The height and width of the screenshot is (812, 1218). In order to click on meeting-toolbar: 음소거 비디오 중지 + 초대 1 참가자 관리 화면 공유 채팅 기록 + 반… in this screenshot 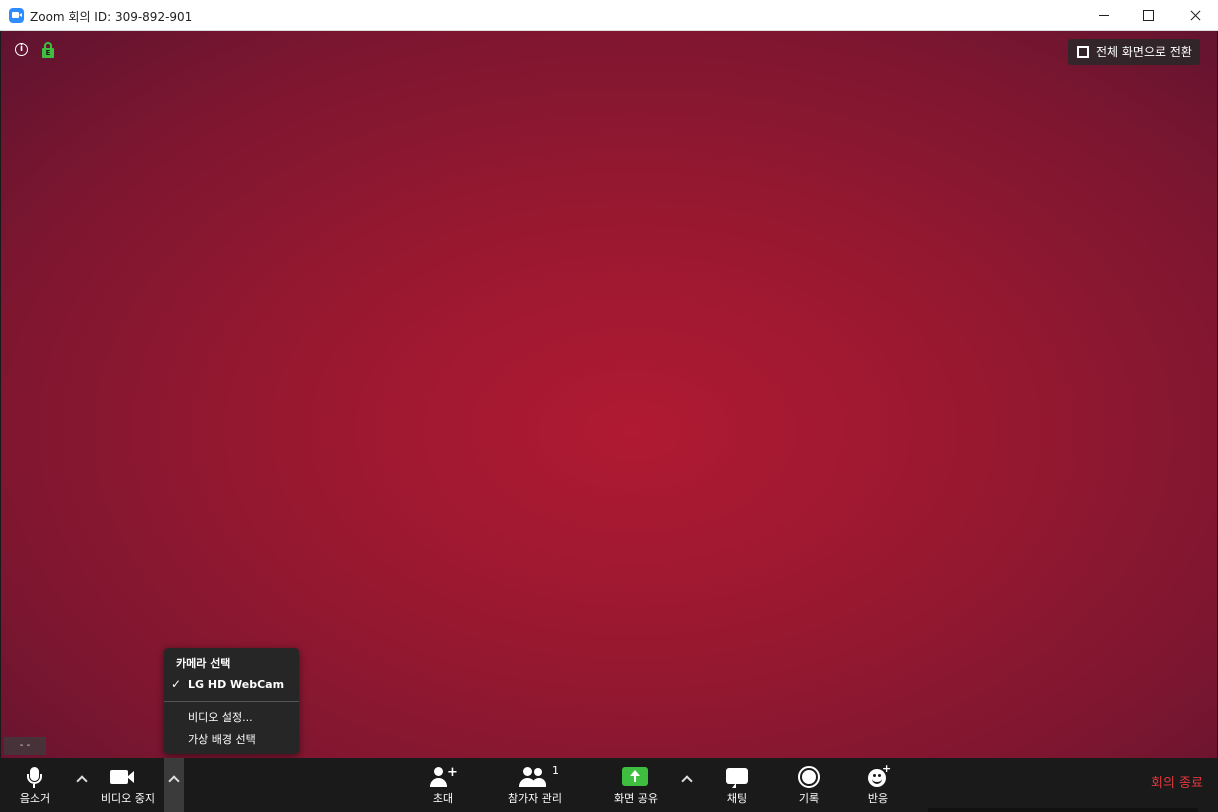, I will do `click(609, 785)`.